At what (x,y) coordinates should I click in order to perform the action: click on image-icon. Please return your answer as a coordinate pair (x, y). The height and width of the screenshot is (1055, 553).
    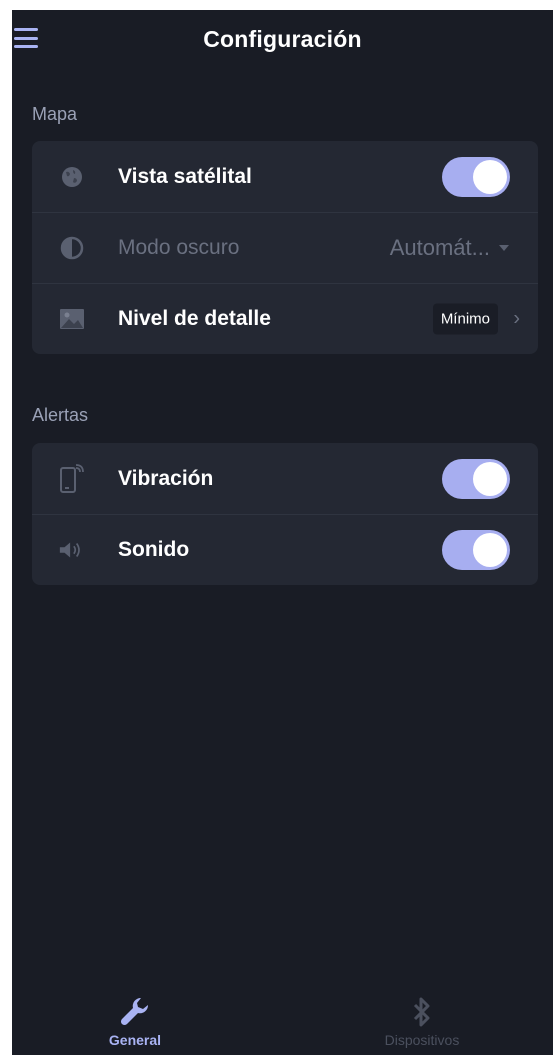
    Looking at the image, I should click on (72, 319).